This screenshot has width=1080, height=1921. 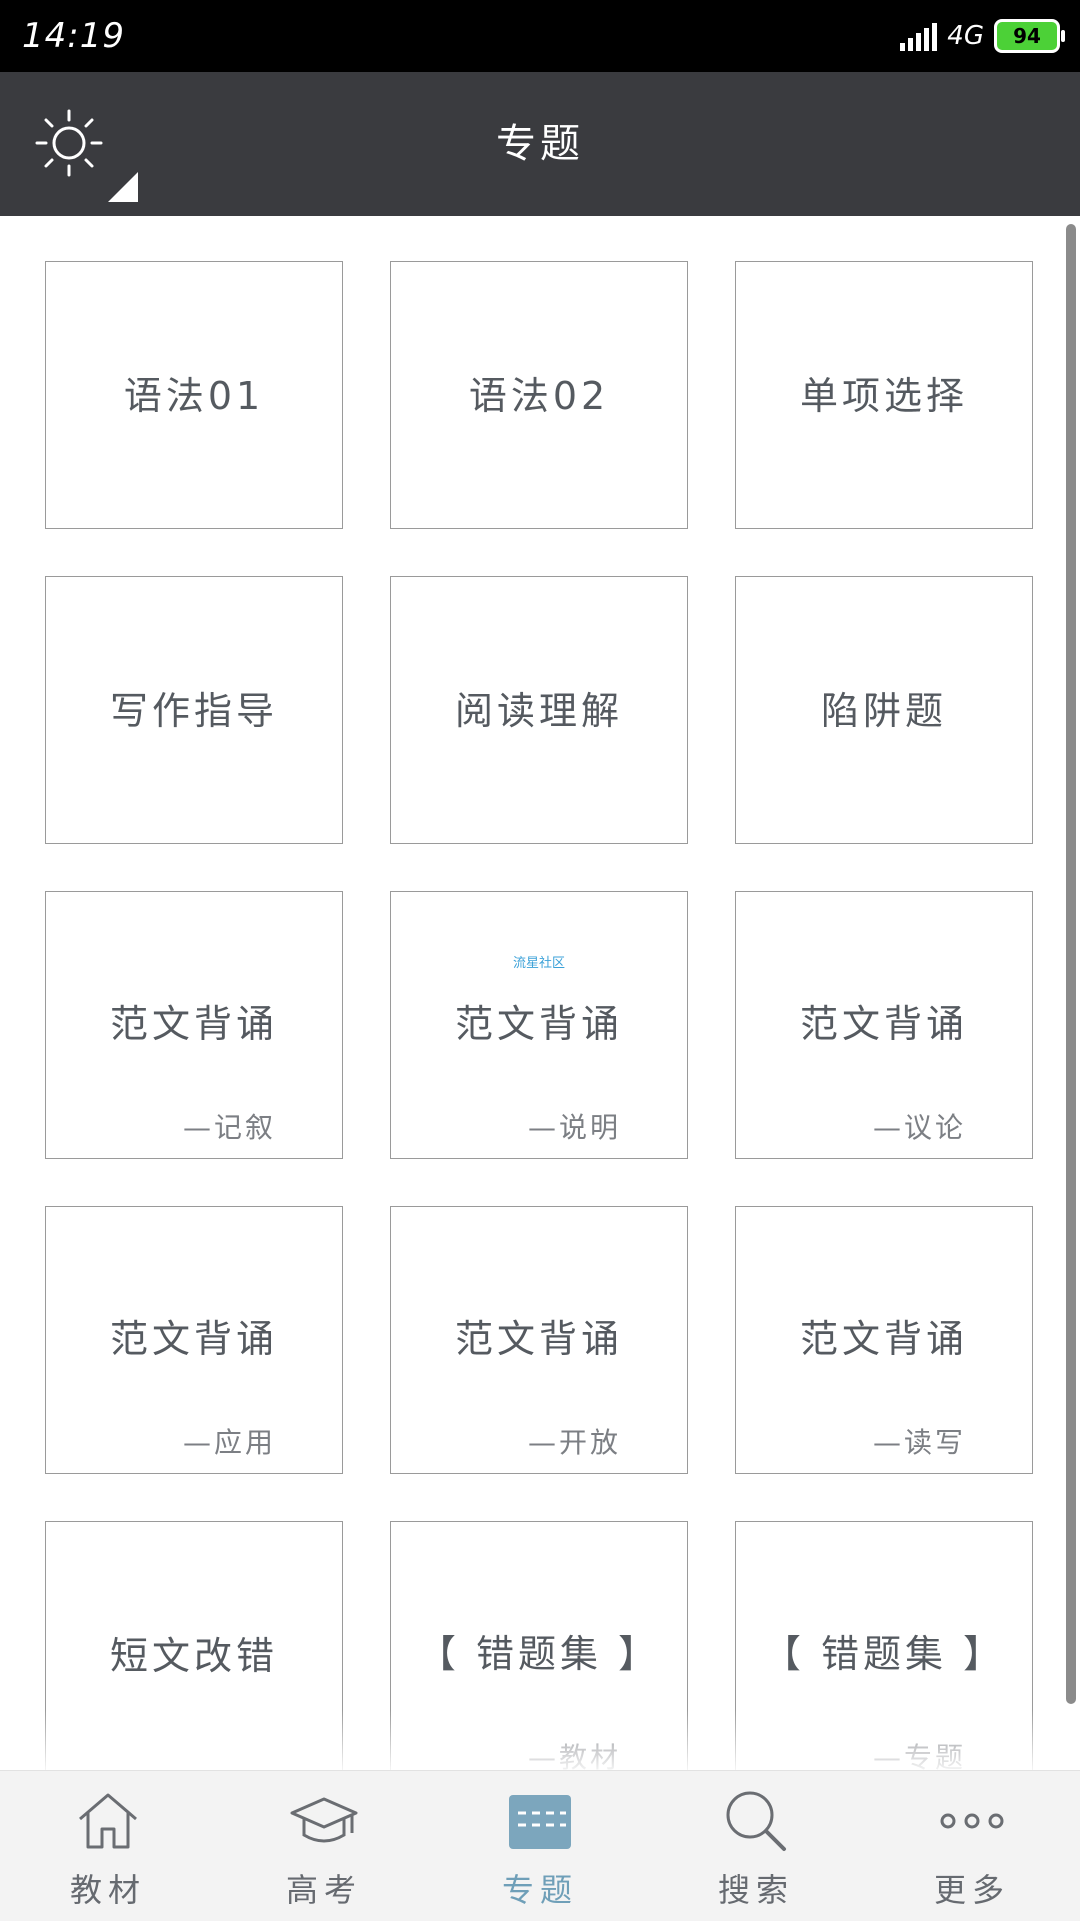 I want to click on status-time: 14:19, so click(x=73, y=36).